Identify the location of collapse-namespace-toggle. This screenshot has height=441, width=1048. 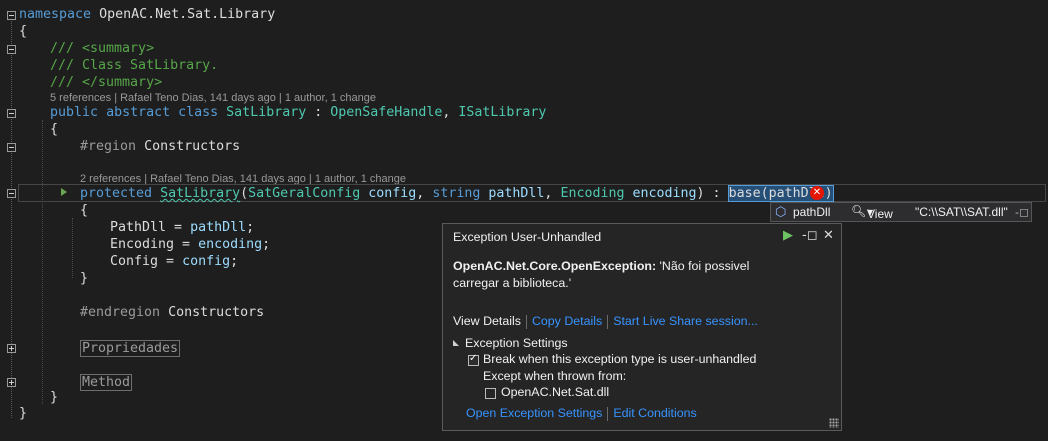
(11, 15).